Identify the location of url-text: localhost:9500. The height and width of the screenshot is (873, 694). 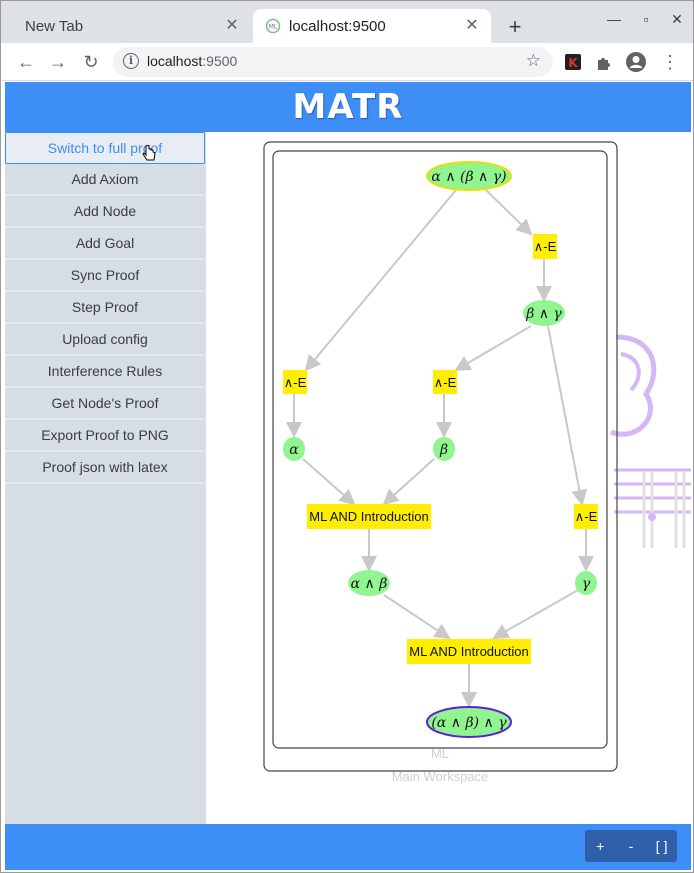
(192, 61).